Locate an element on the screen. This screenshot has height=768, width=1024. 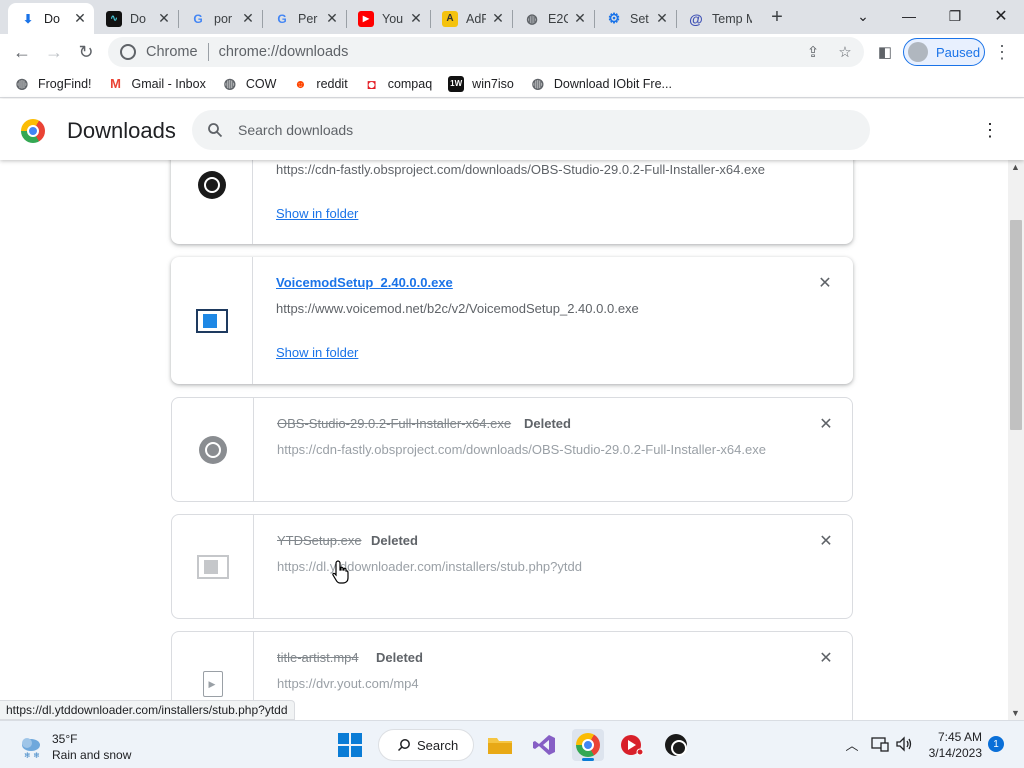
bookmark-compaq: ◘ compaq is located at coordinates (398, 84).